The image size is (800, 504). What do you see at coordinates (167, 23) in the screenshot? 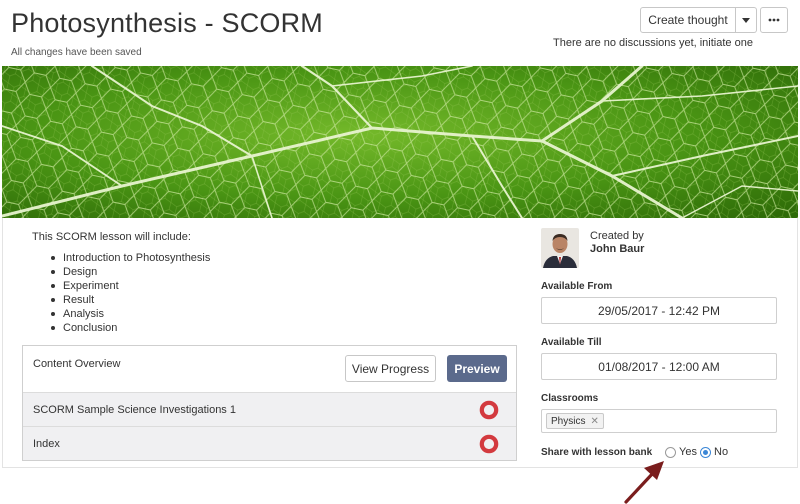
I see `page-title: Photosynthesis - SCORM` at bounding box center [167, 23].